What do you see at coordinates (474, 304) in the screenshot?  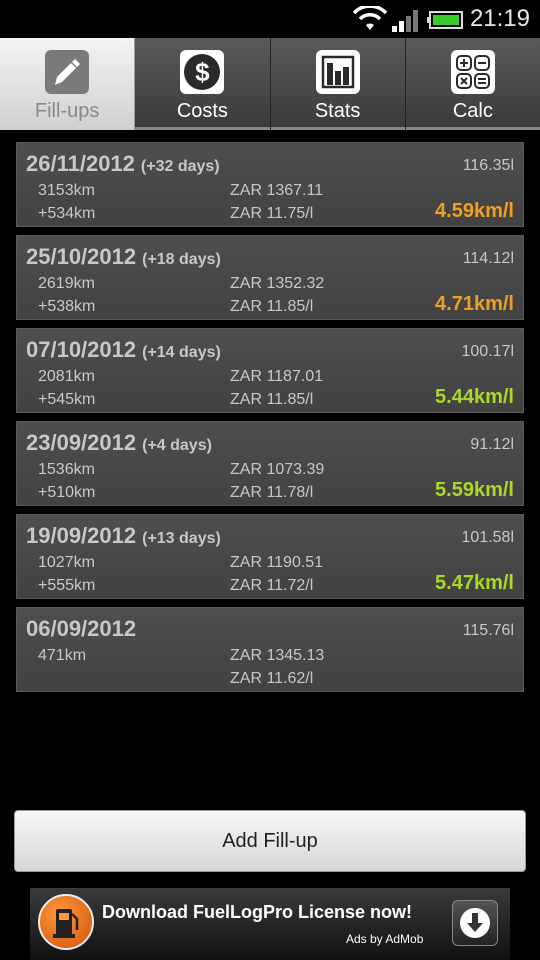 I see `entry-efficiency: 4.71km/l` at bounding box center [474, 304].